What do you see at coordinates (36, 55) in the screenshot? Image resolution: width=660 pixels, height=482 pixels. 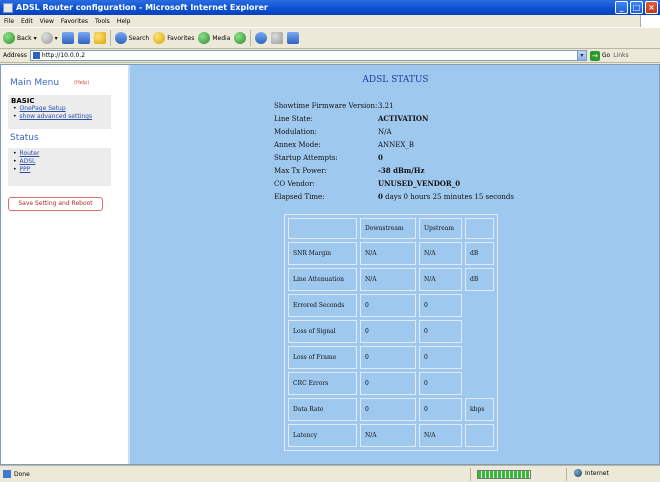 I see `page-icon` at bounding box center [36, 55].